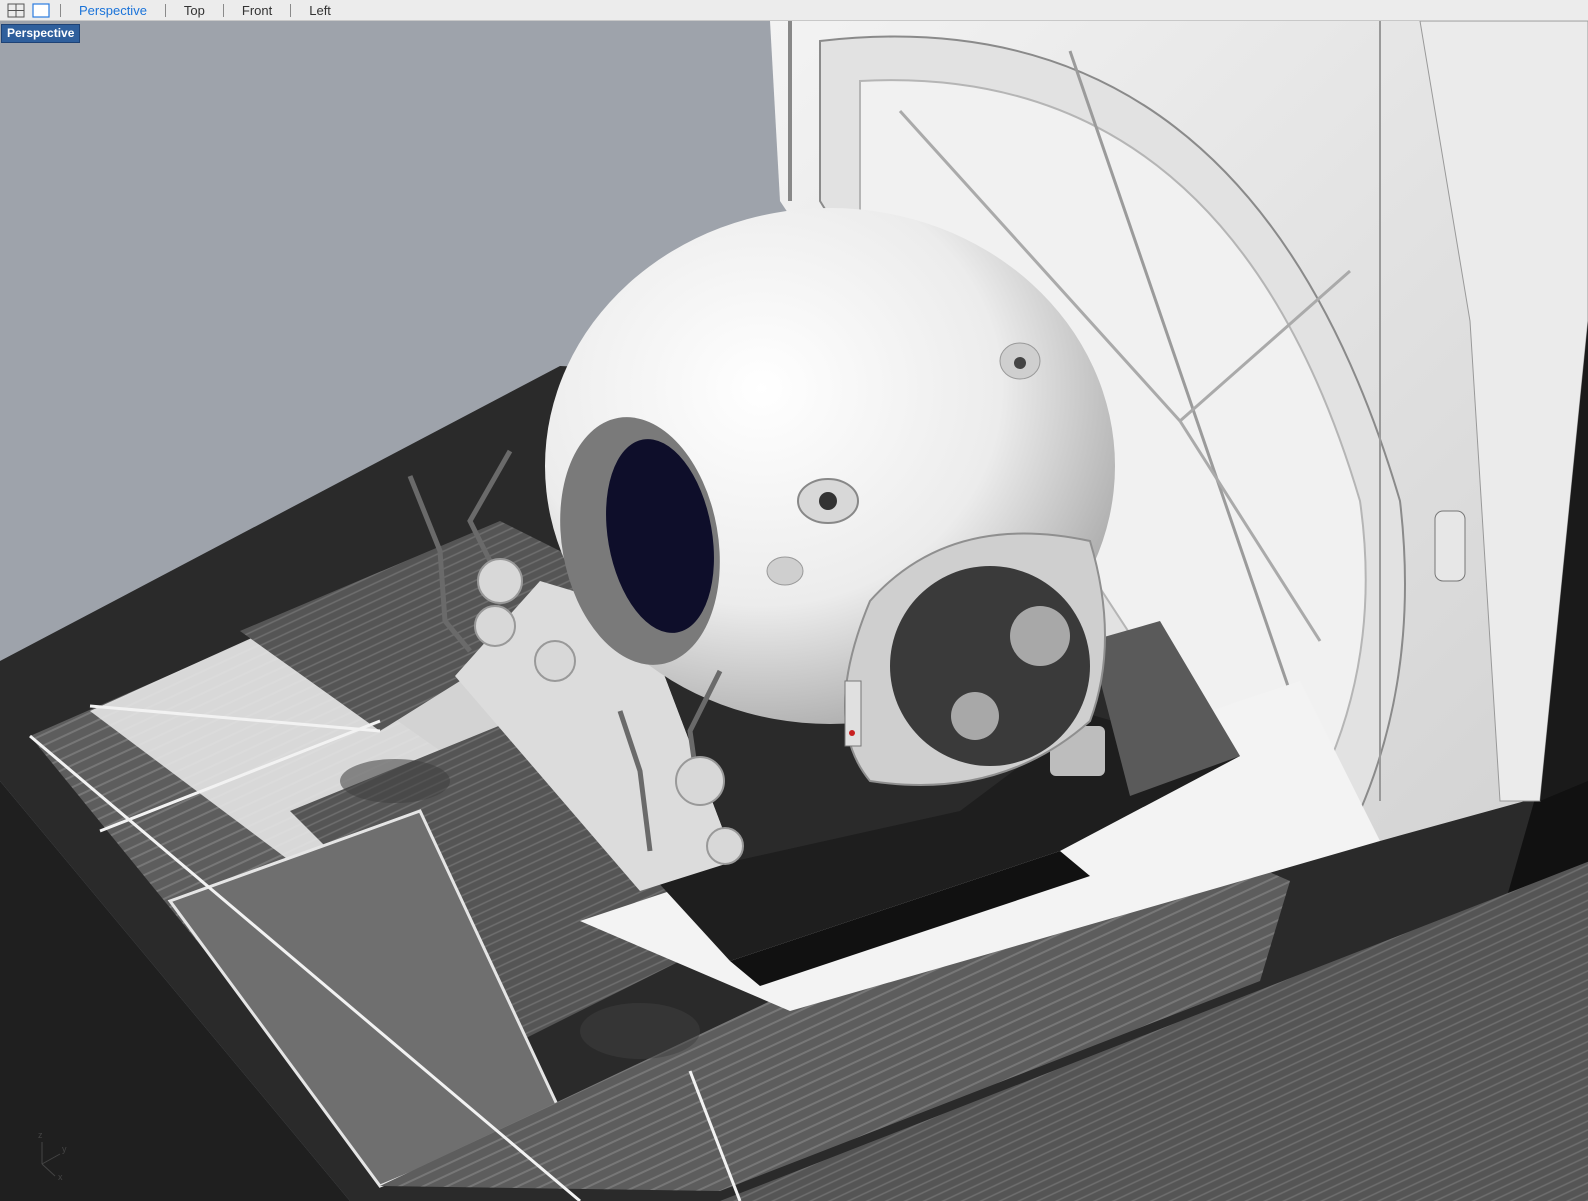 This screenshot has height=1201, width=1588. I want to click on single-viewport-icon, so click(41, 10).